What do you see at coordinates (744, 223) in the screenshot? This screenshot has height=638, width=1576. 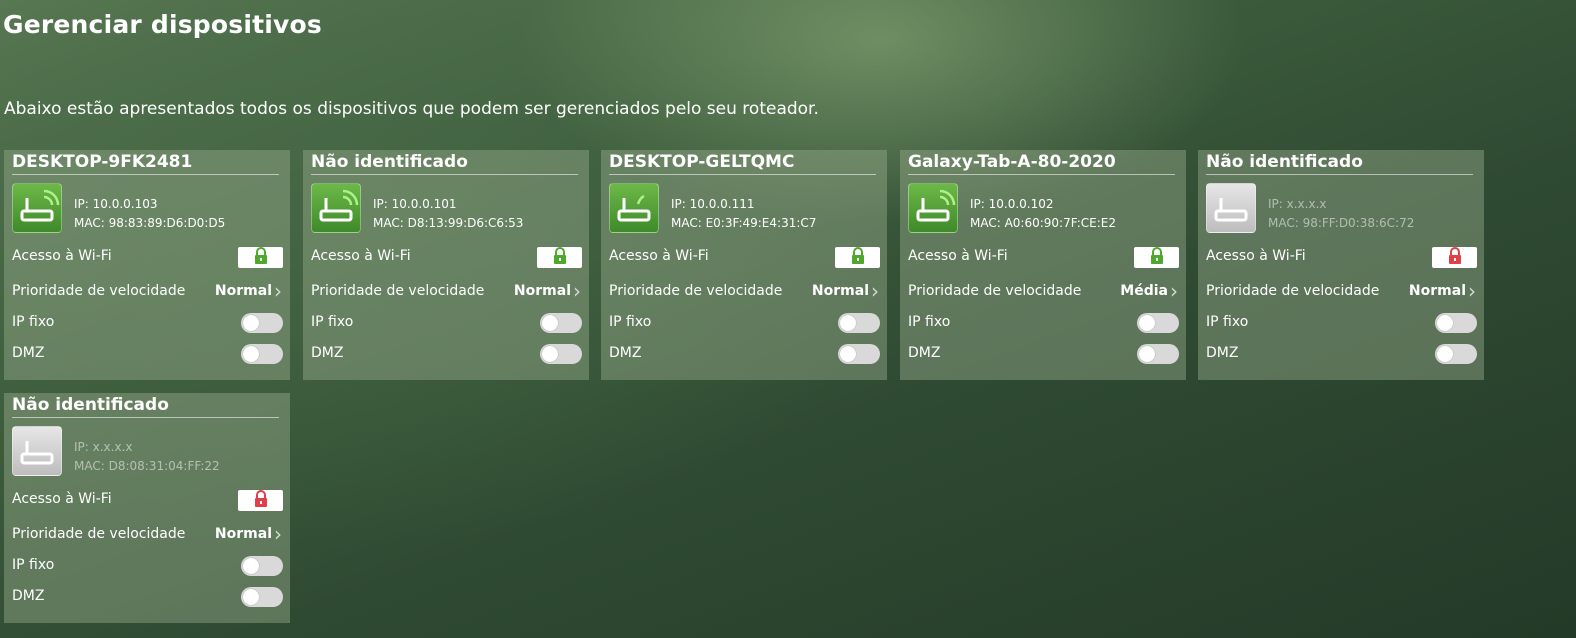 I see `device-mac: MAC: E0:3F:49:E4:31:C7` at bounding box center [744, 223].